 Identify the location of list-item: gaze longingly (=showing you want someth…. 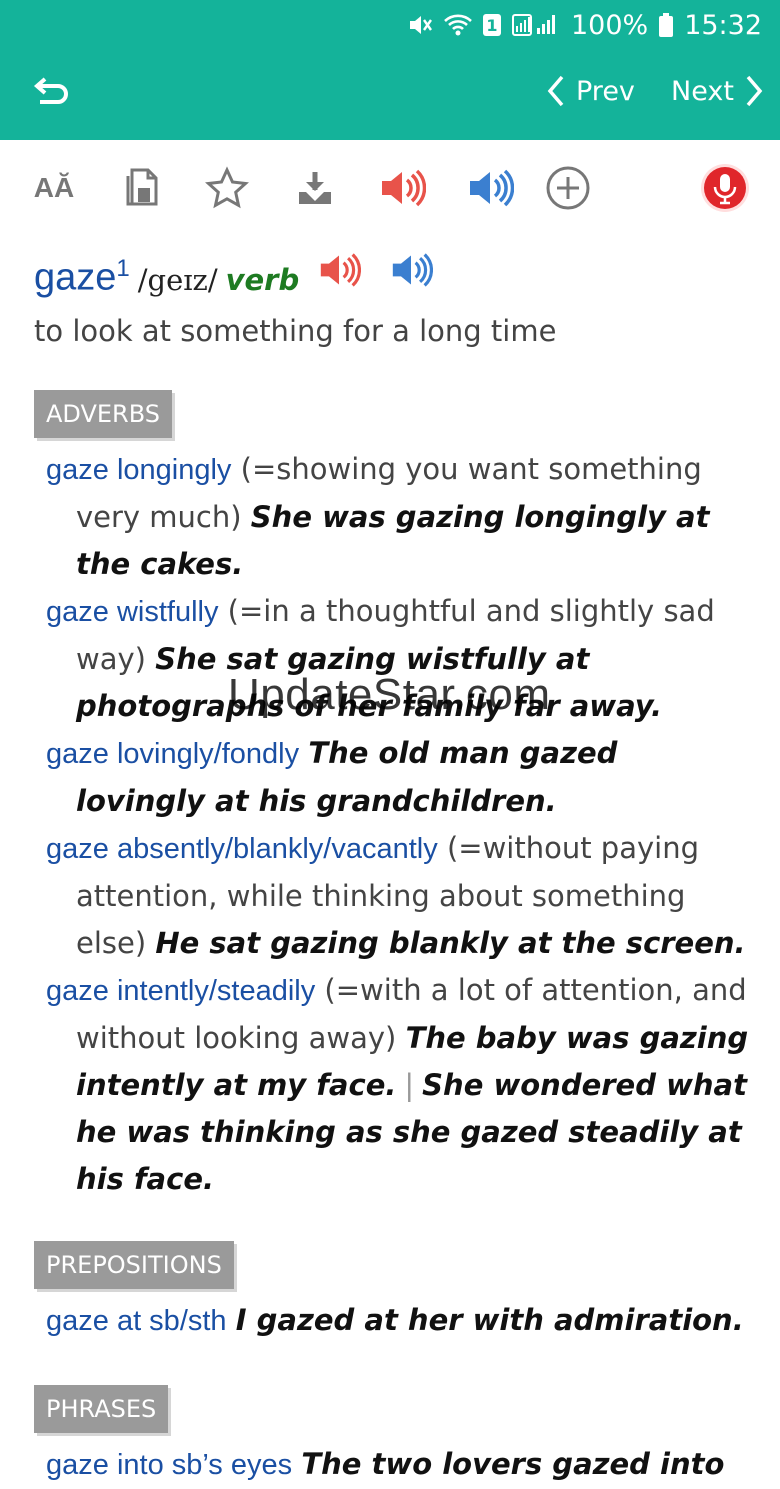
(394, 517).